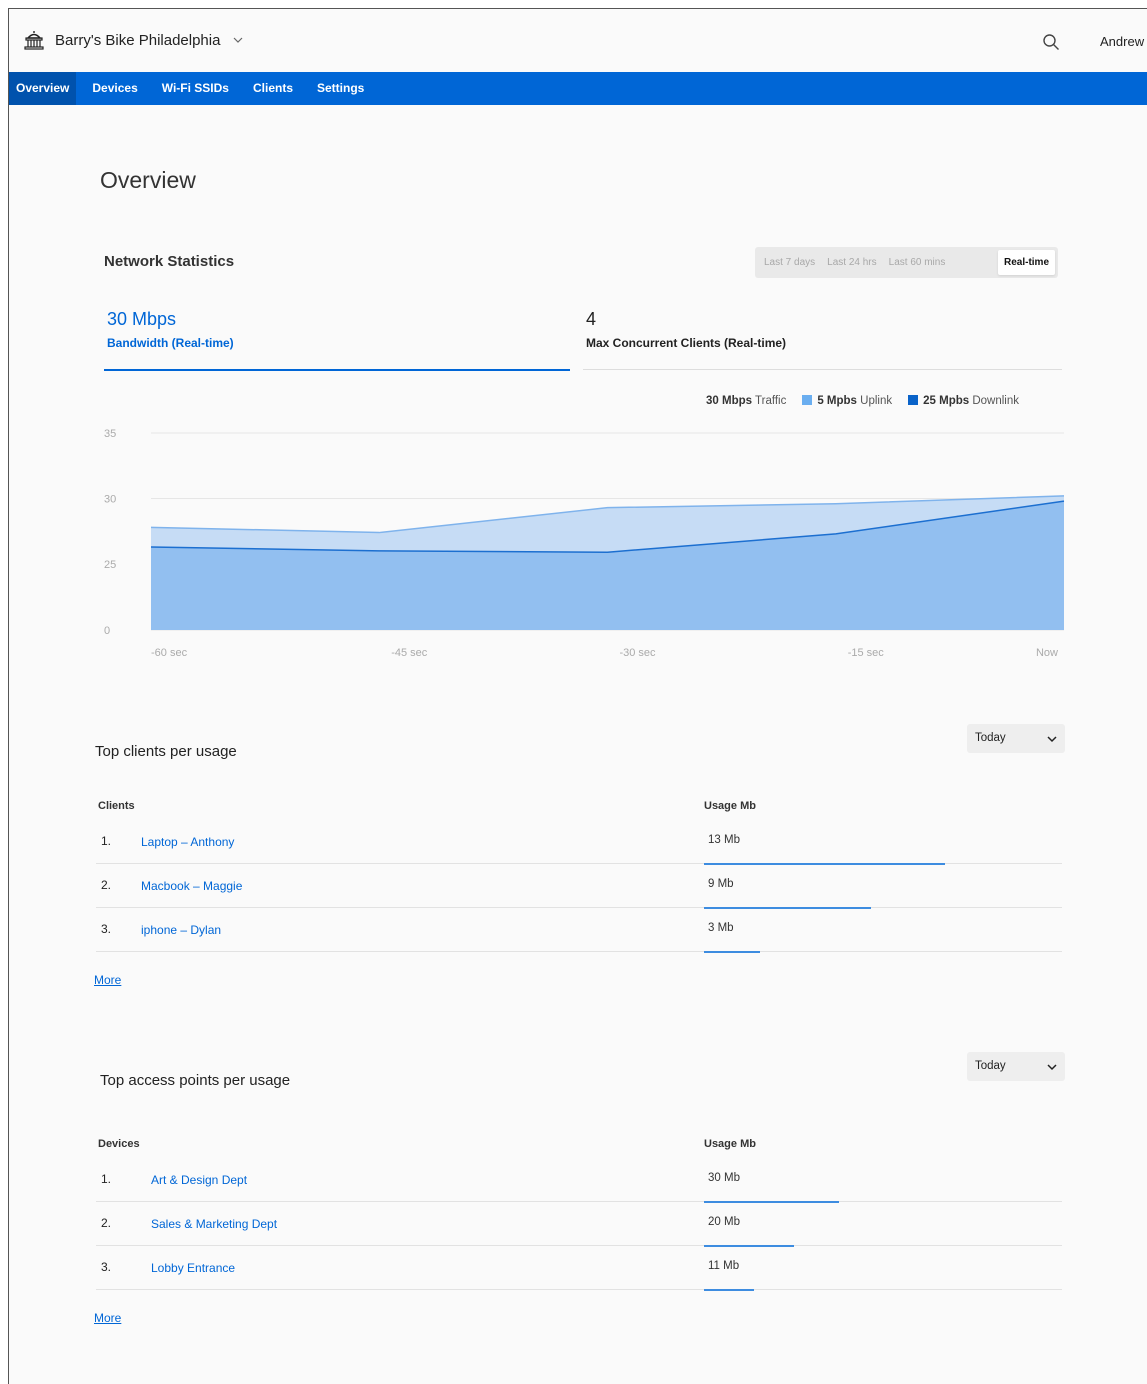 The image size is (1147, 1384). Describe the element at coordinates (579, 1269) in the screenshot. I see `access-point-row: 3. Lobby Entrance 11 Mb` at that location.